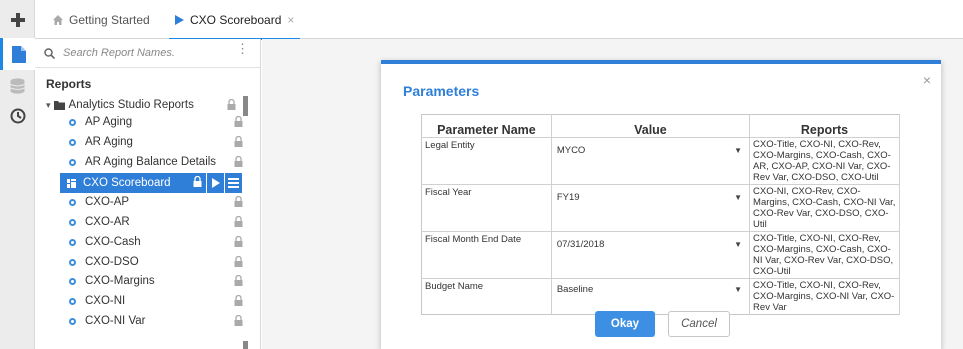 This screenshot has height=349, width=963. I want to click on report-item-ar-aging-balance-details: AR Aging Balance Details, so click(153, 162).